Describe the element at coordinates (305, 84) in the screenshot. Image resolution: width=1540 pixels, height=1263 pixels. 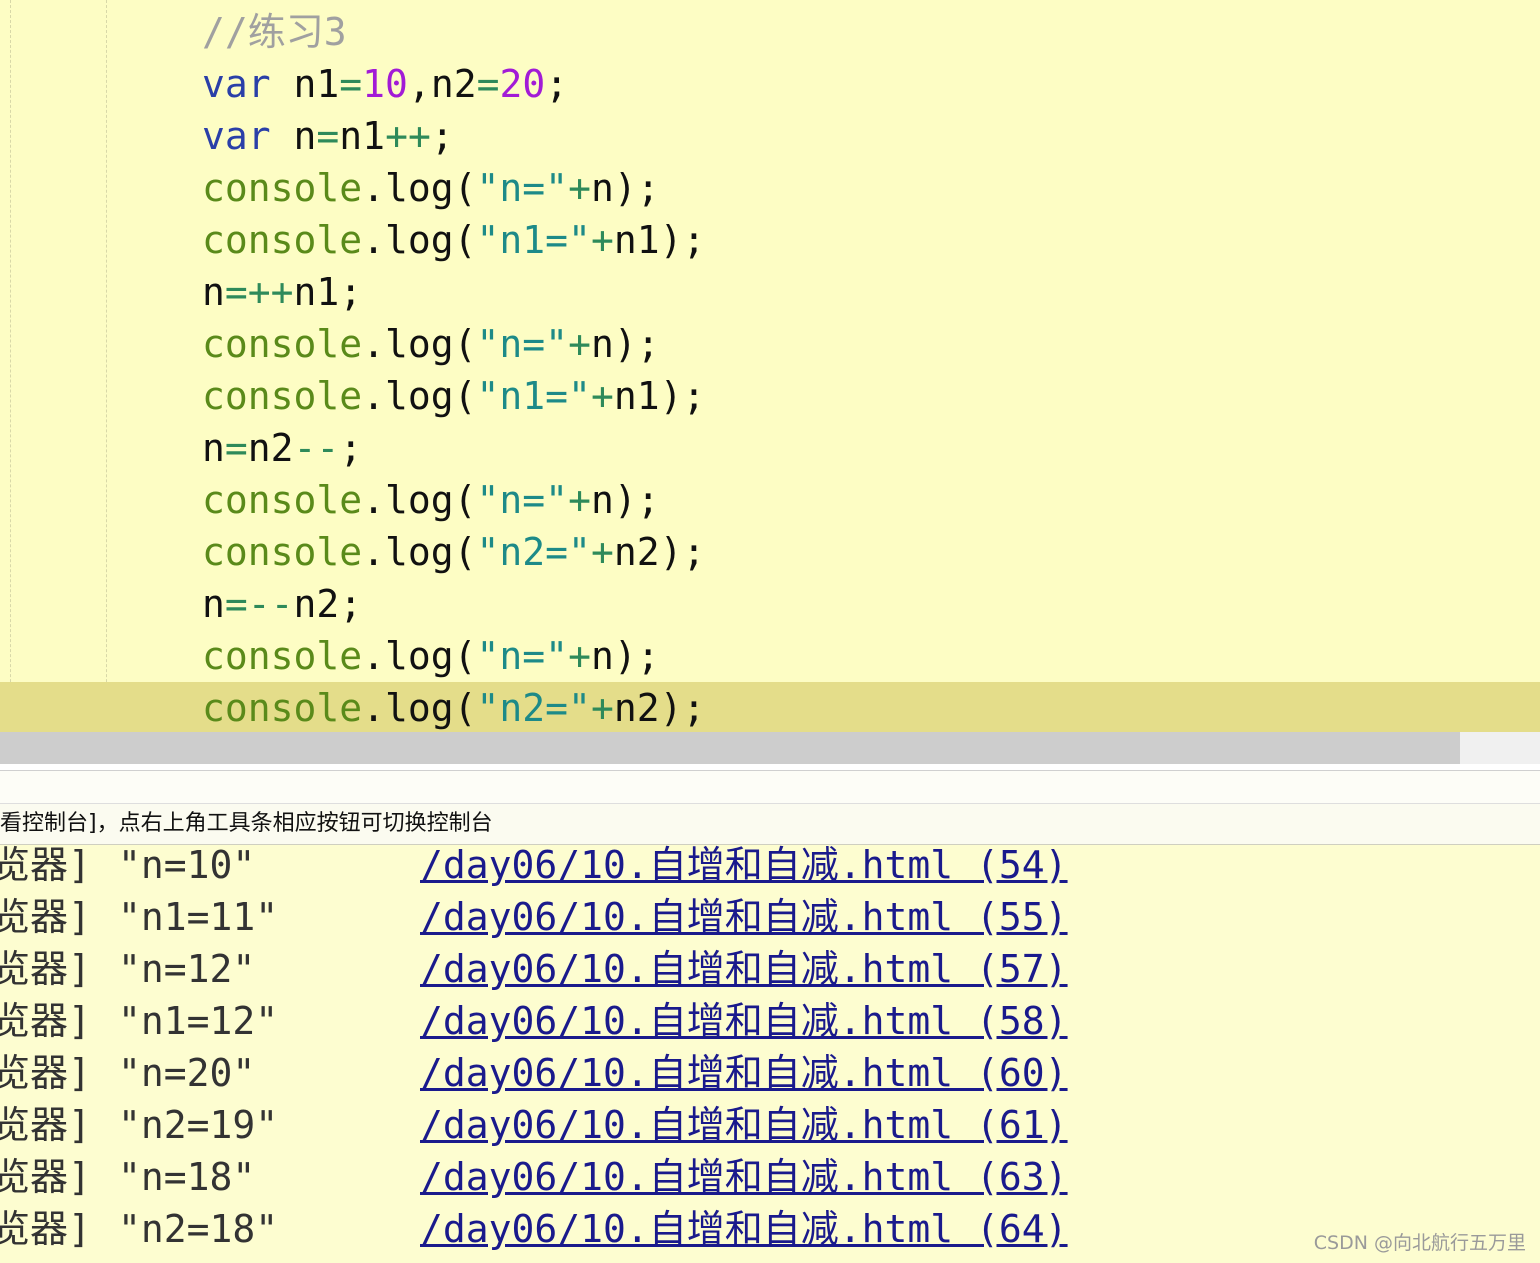
I see `code-token-ident: n1` at that location.